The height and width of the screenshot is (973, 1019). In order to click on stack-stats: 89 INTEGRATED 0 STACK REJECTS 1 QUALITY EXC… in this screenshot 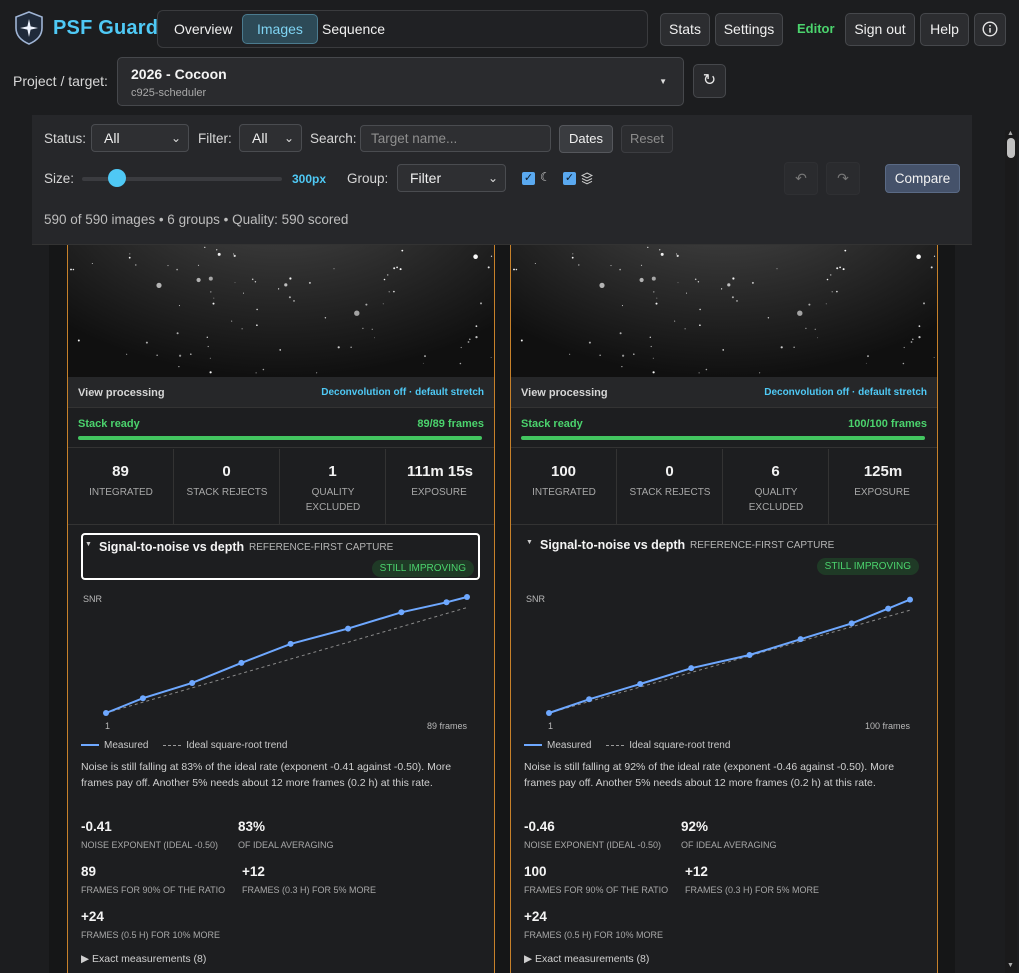, I will do `click(281, 487)`.